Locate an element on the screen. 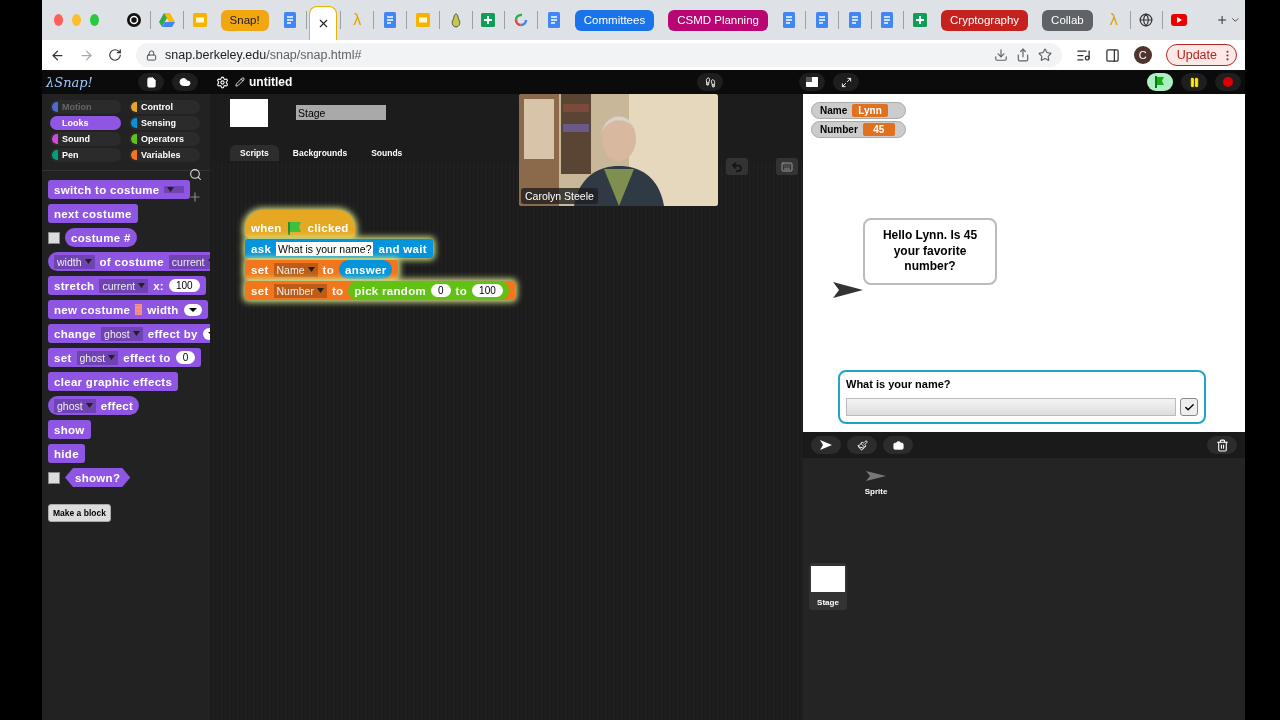 This screenshot has width=1280, height=720. reporter-block: ghost effect is located at coordinates (94, 405).